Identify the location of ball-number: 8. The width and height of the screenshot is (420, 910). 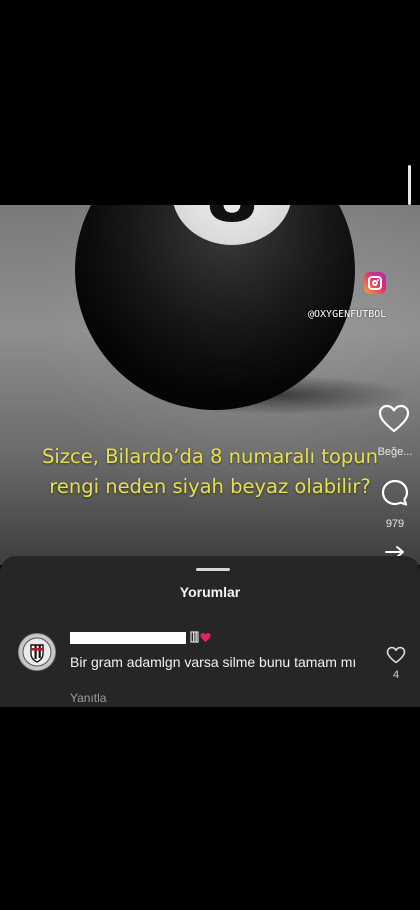
(232, 219).